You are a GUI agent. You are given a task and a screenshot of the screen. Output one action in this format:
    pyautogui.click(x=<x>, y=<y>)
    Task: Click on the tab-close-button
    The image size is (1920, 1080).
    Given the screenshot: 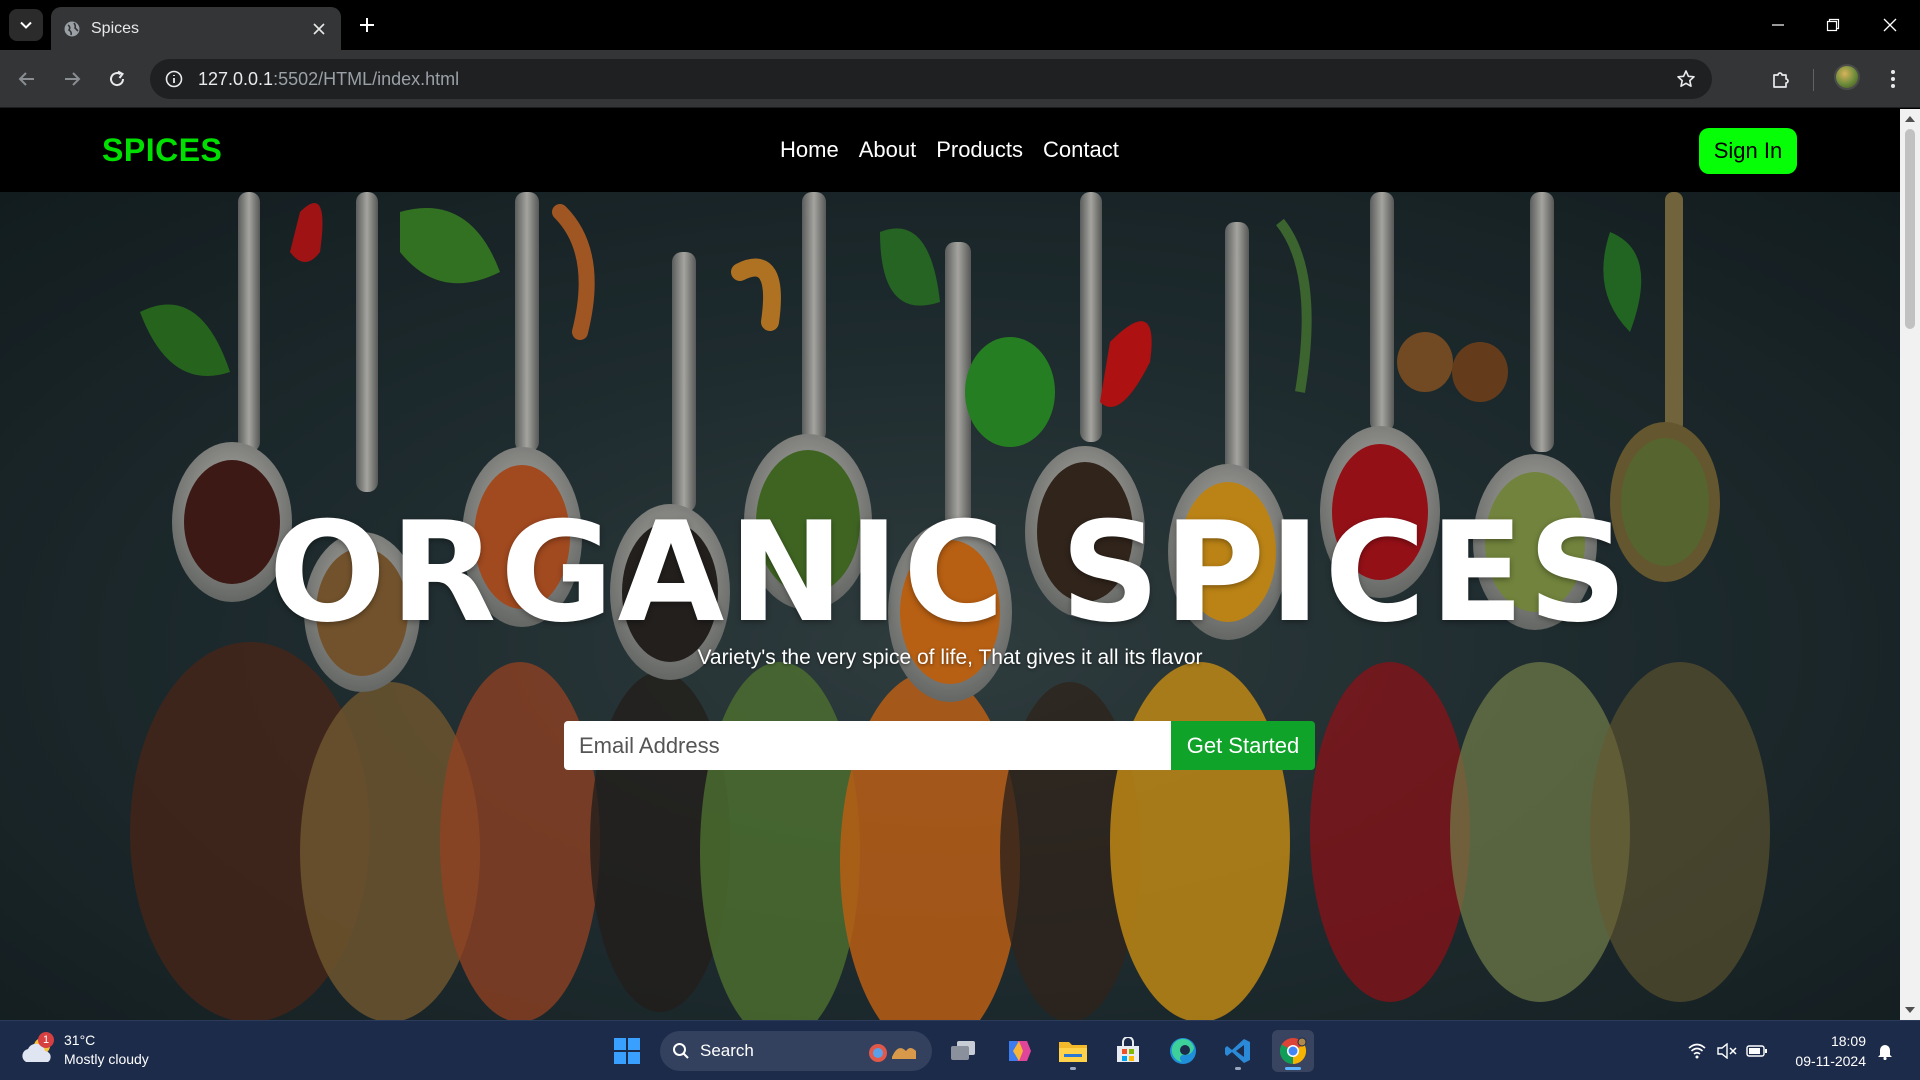 What is the action you would take?
    pyautogui.click(x=319, y=29)
    